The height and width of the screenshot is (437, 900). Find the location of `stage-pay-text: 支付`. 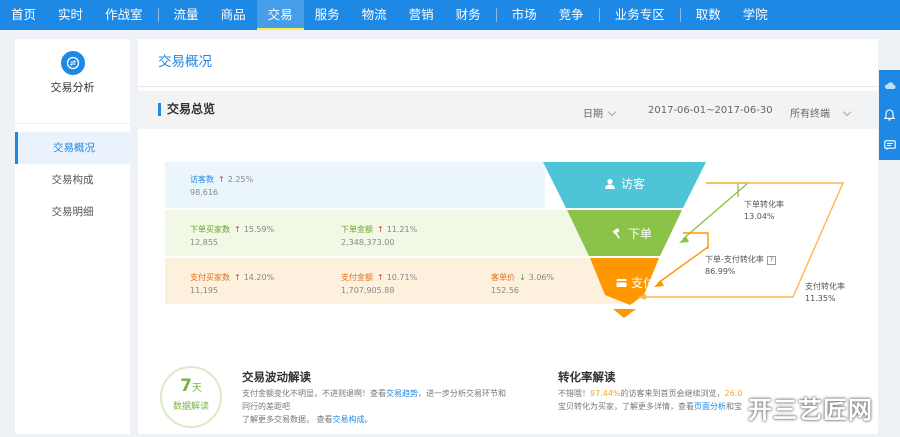

stage-pay-text: 支付 is located at coordinates (643, 283).